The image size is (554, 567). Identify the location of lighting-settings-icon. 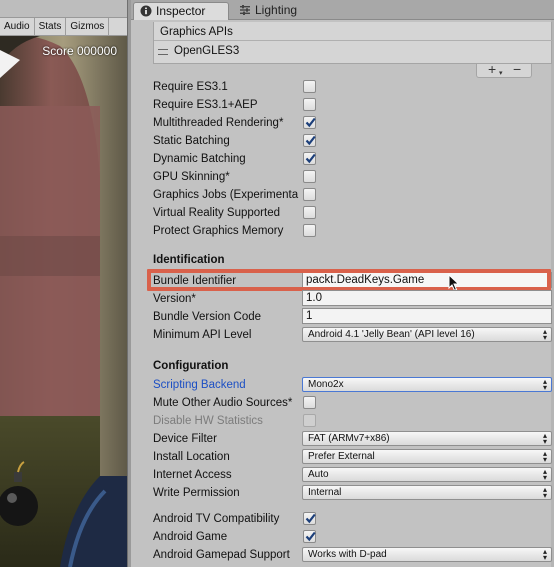
(245, 10).